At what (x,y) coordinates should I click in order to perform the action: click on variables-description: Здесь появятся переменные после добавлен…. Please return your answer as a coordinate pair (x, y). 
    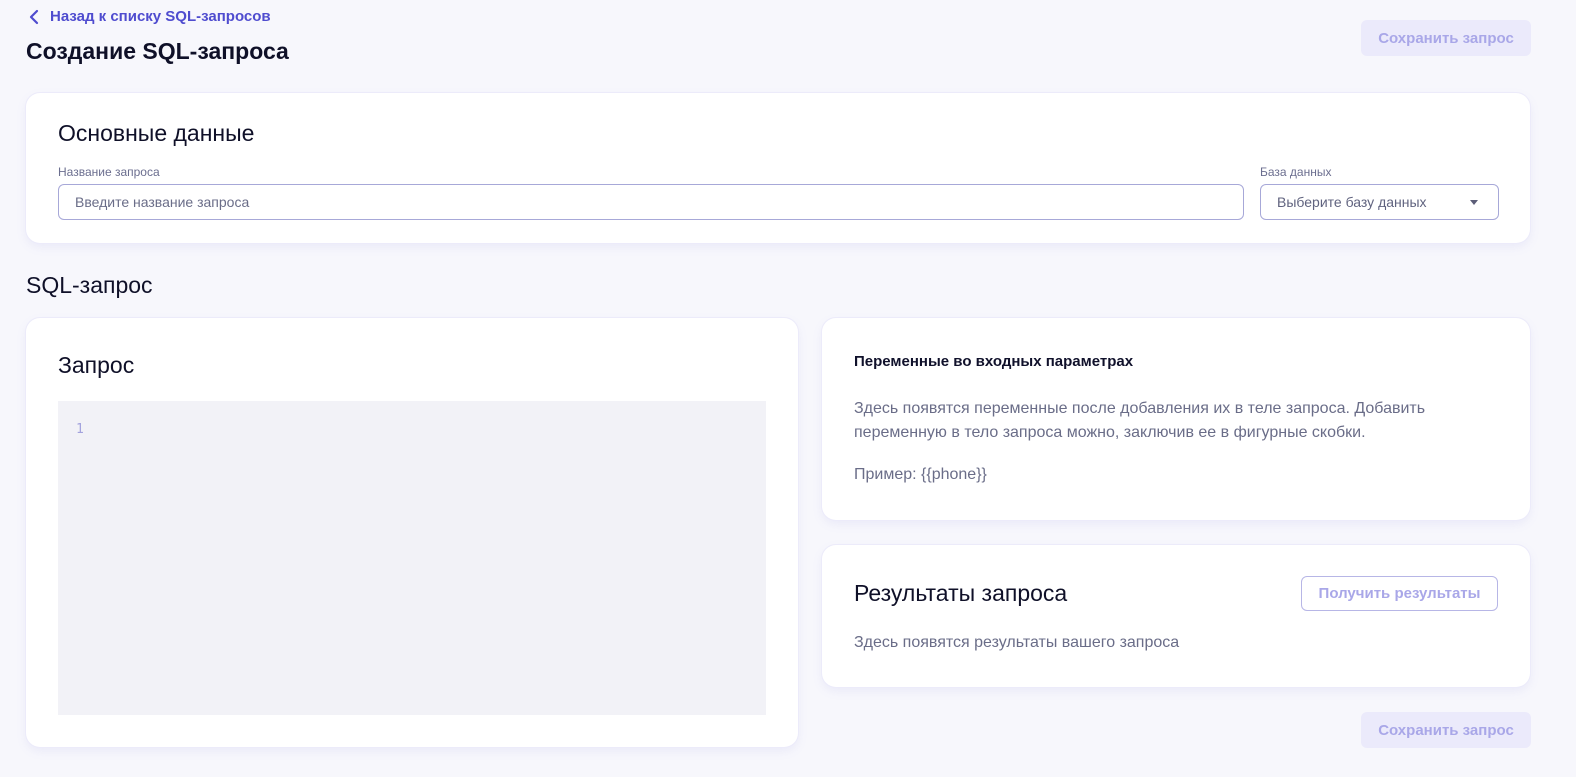
    Looking at the image, I should click on (1140, 420).